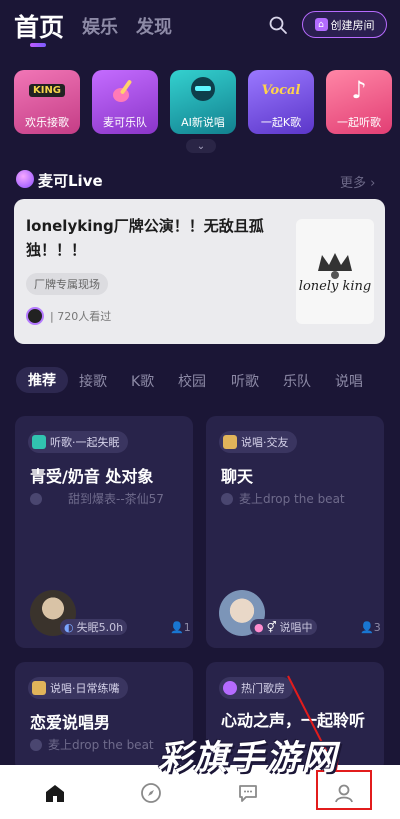 The height and width of the screenshot is (819, 400). I want to click on moon-icon: ◐, so click(69, 627).